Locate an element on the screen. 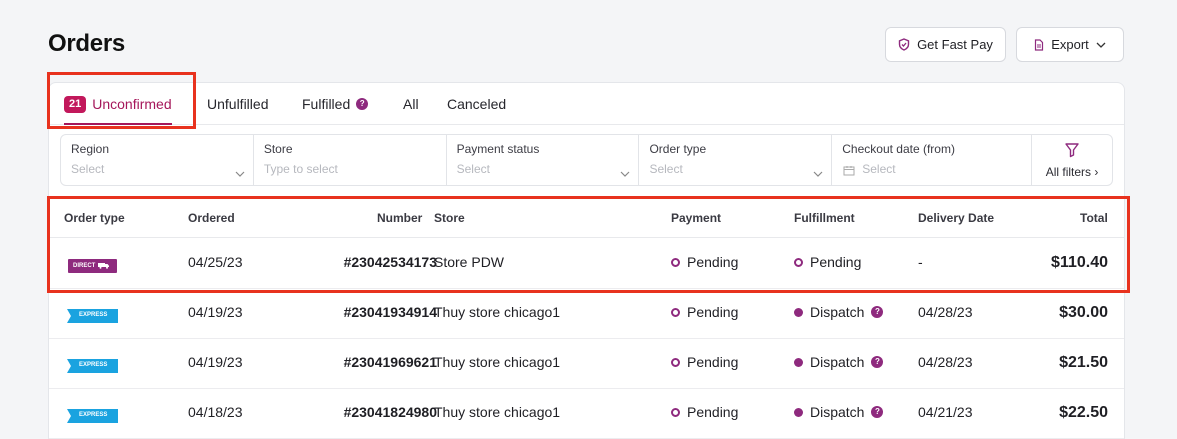 The image size is (1177, 439). column-header-total: Total is located at coordinates (1094, 218).